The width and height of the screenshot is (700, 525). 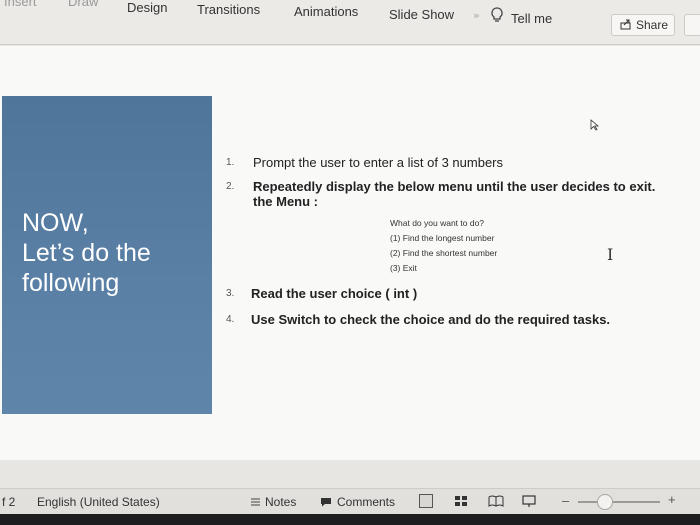 I want to click on comment-icon, so click(x=326, y=502).